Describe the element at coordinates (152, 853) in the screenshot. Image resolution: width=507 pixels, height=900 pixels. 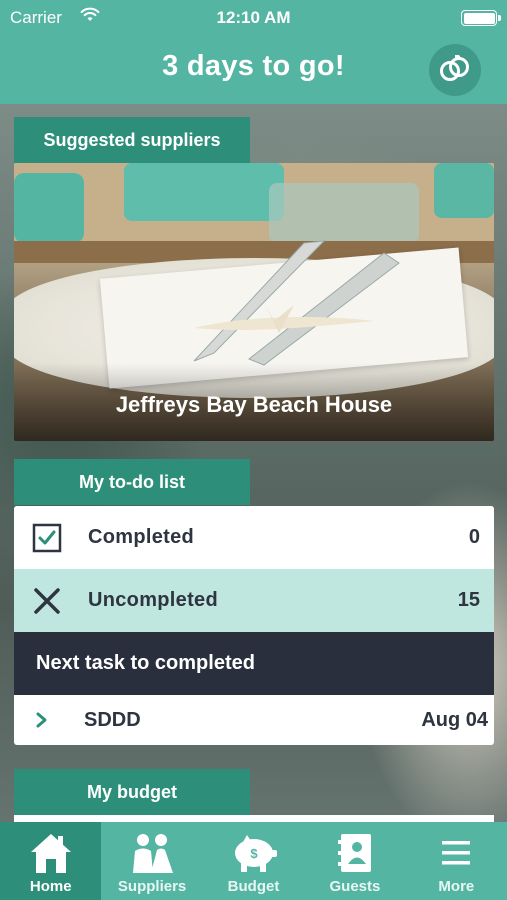
I see `couple-icon` at that location.